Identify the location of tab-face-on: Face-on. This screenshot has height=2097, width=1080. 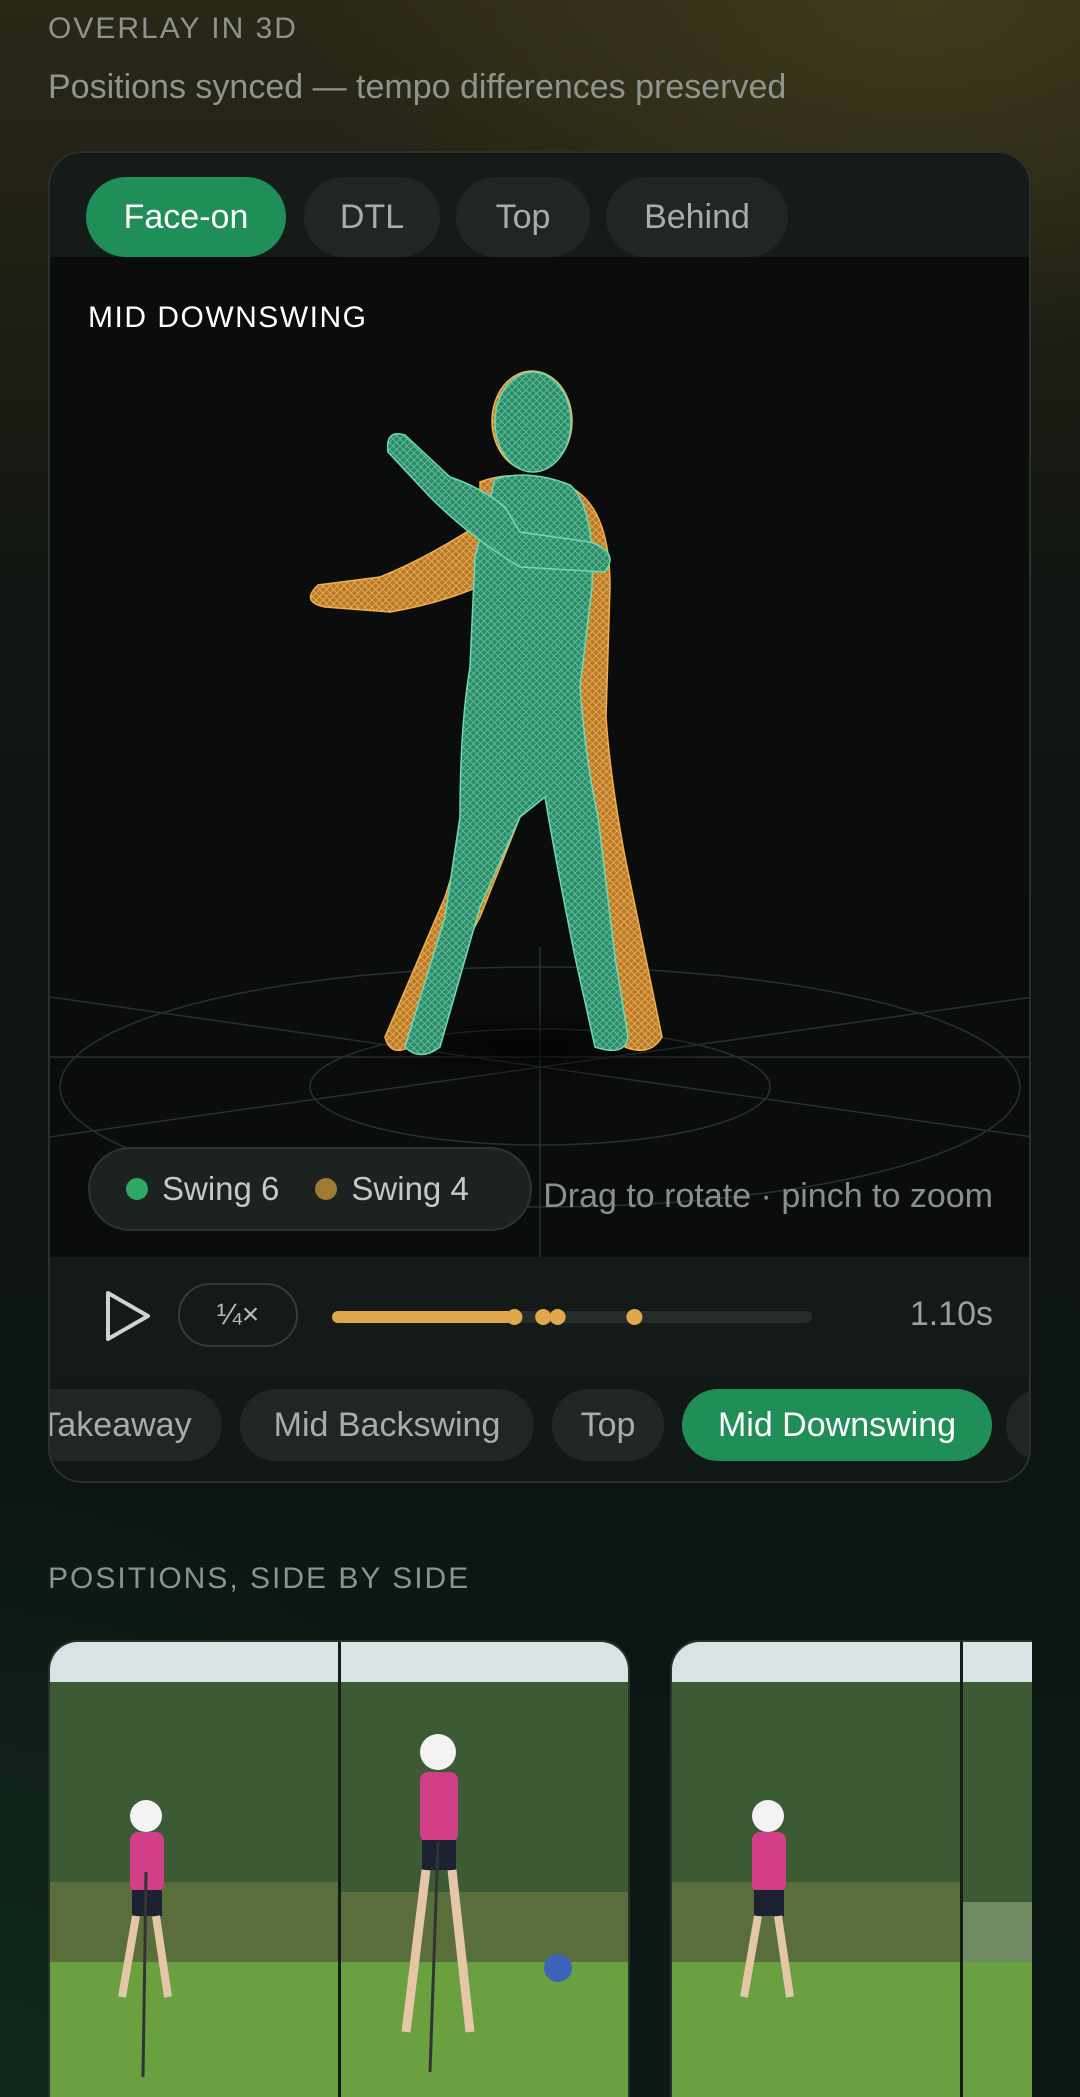
(186, 217).